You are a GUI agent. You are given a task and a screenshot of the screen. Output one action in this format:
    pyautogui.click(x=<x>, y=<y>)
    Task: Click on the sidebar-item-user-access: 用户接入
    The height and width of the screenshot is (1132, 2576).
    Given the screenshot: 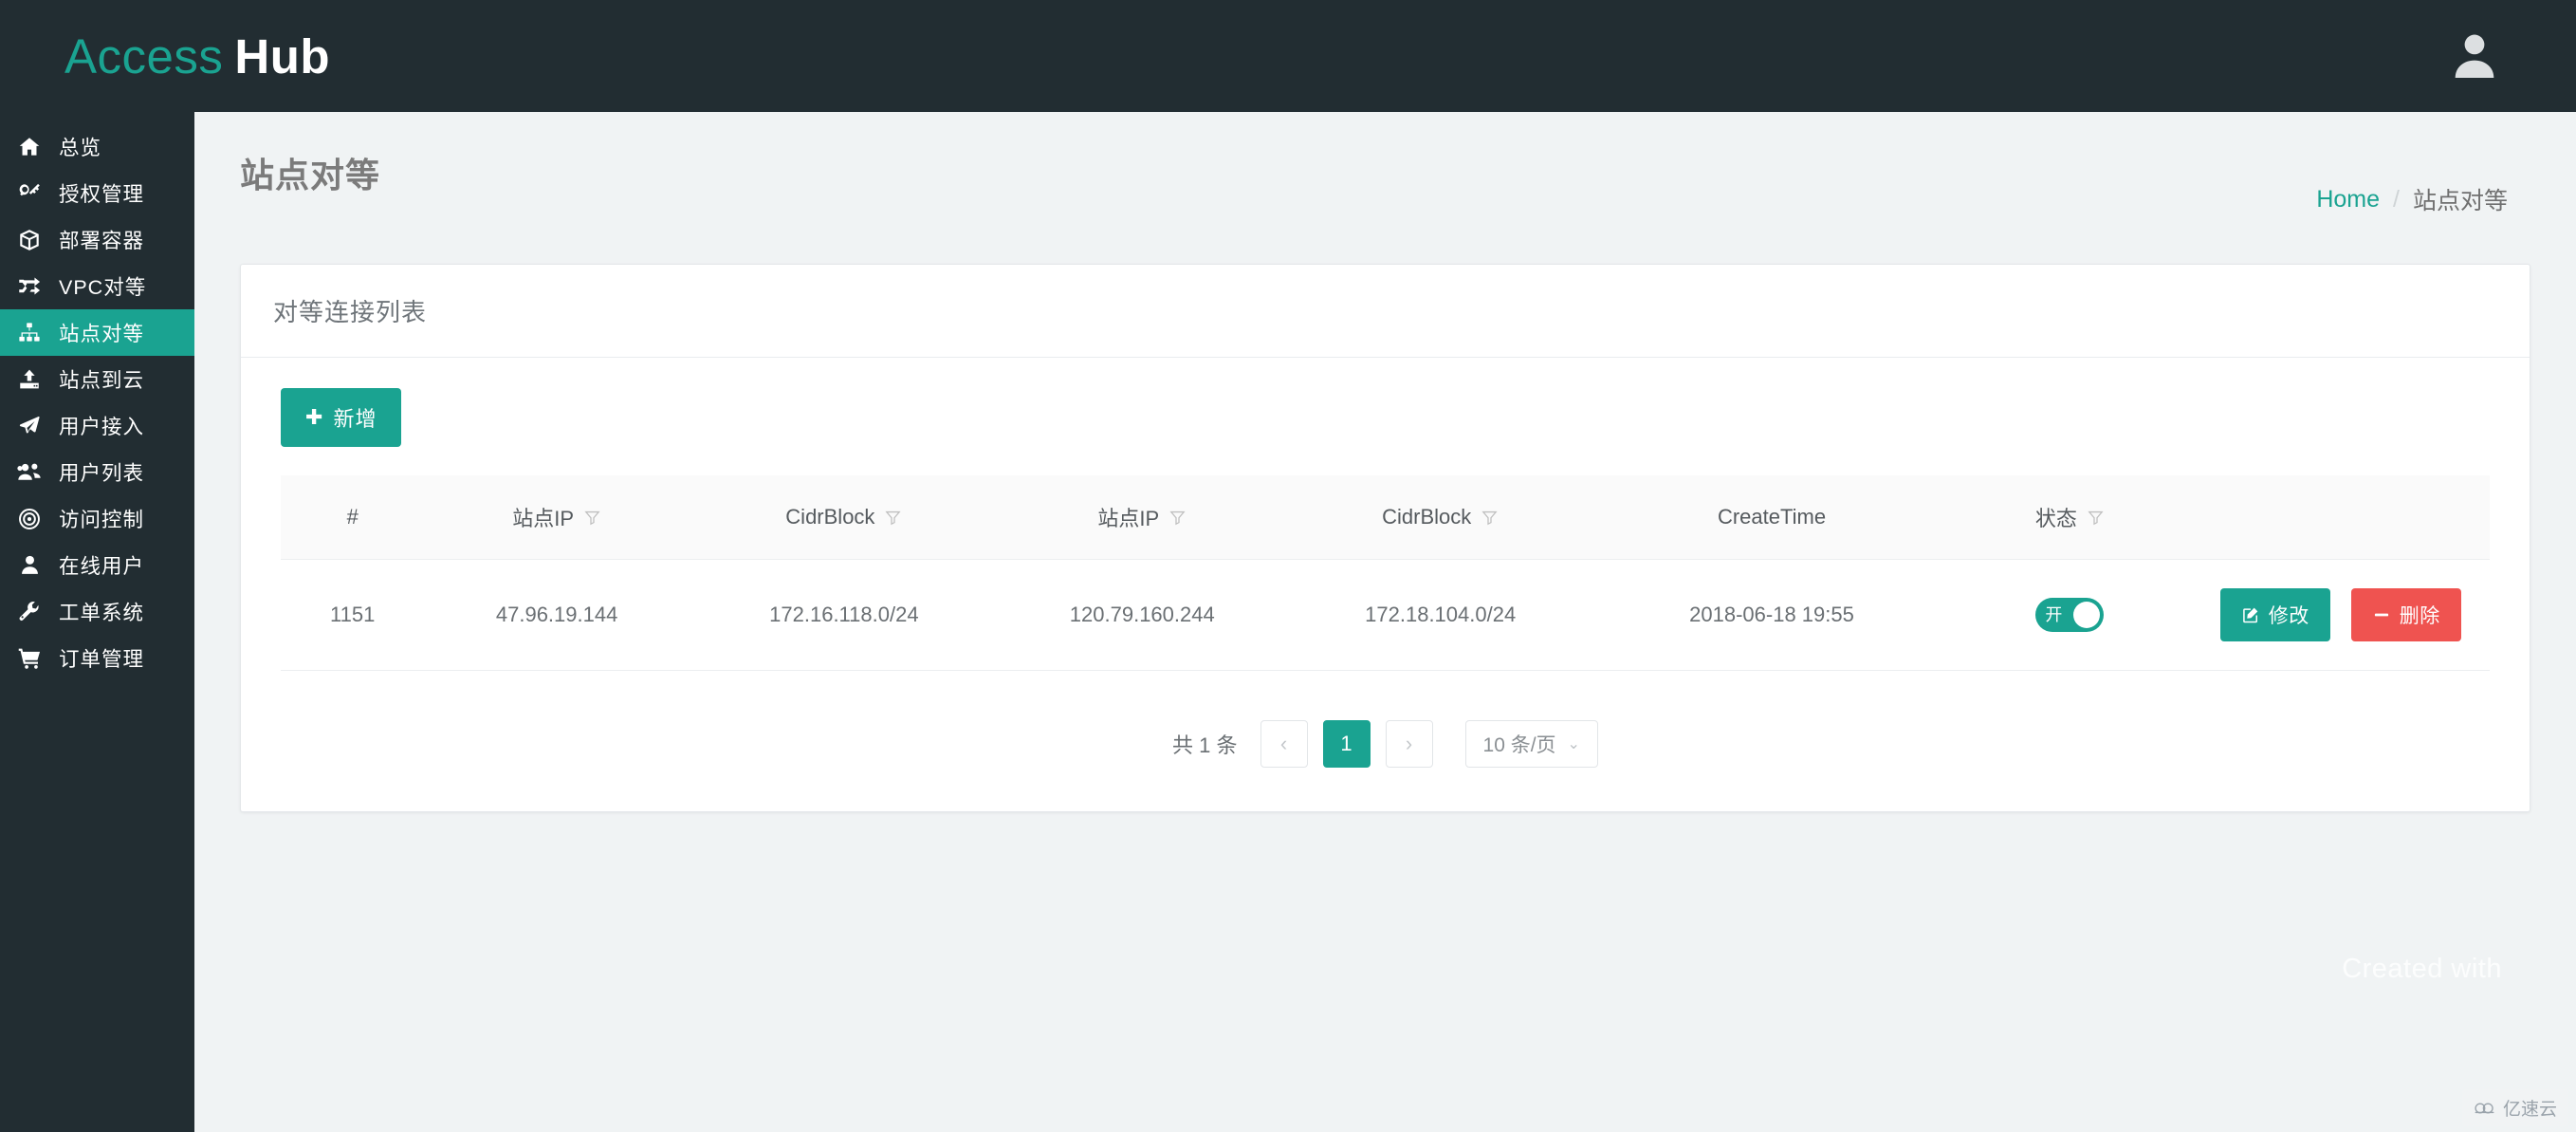 What is the action you would take?
    pyautogui.click(x=97, y=425)
    